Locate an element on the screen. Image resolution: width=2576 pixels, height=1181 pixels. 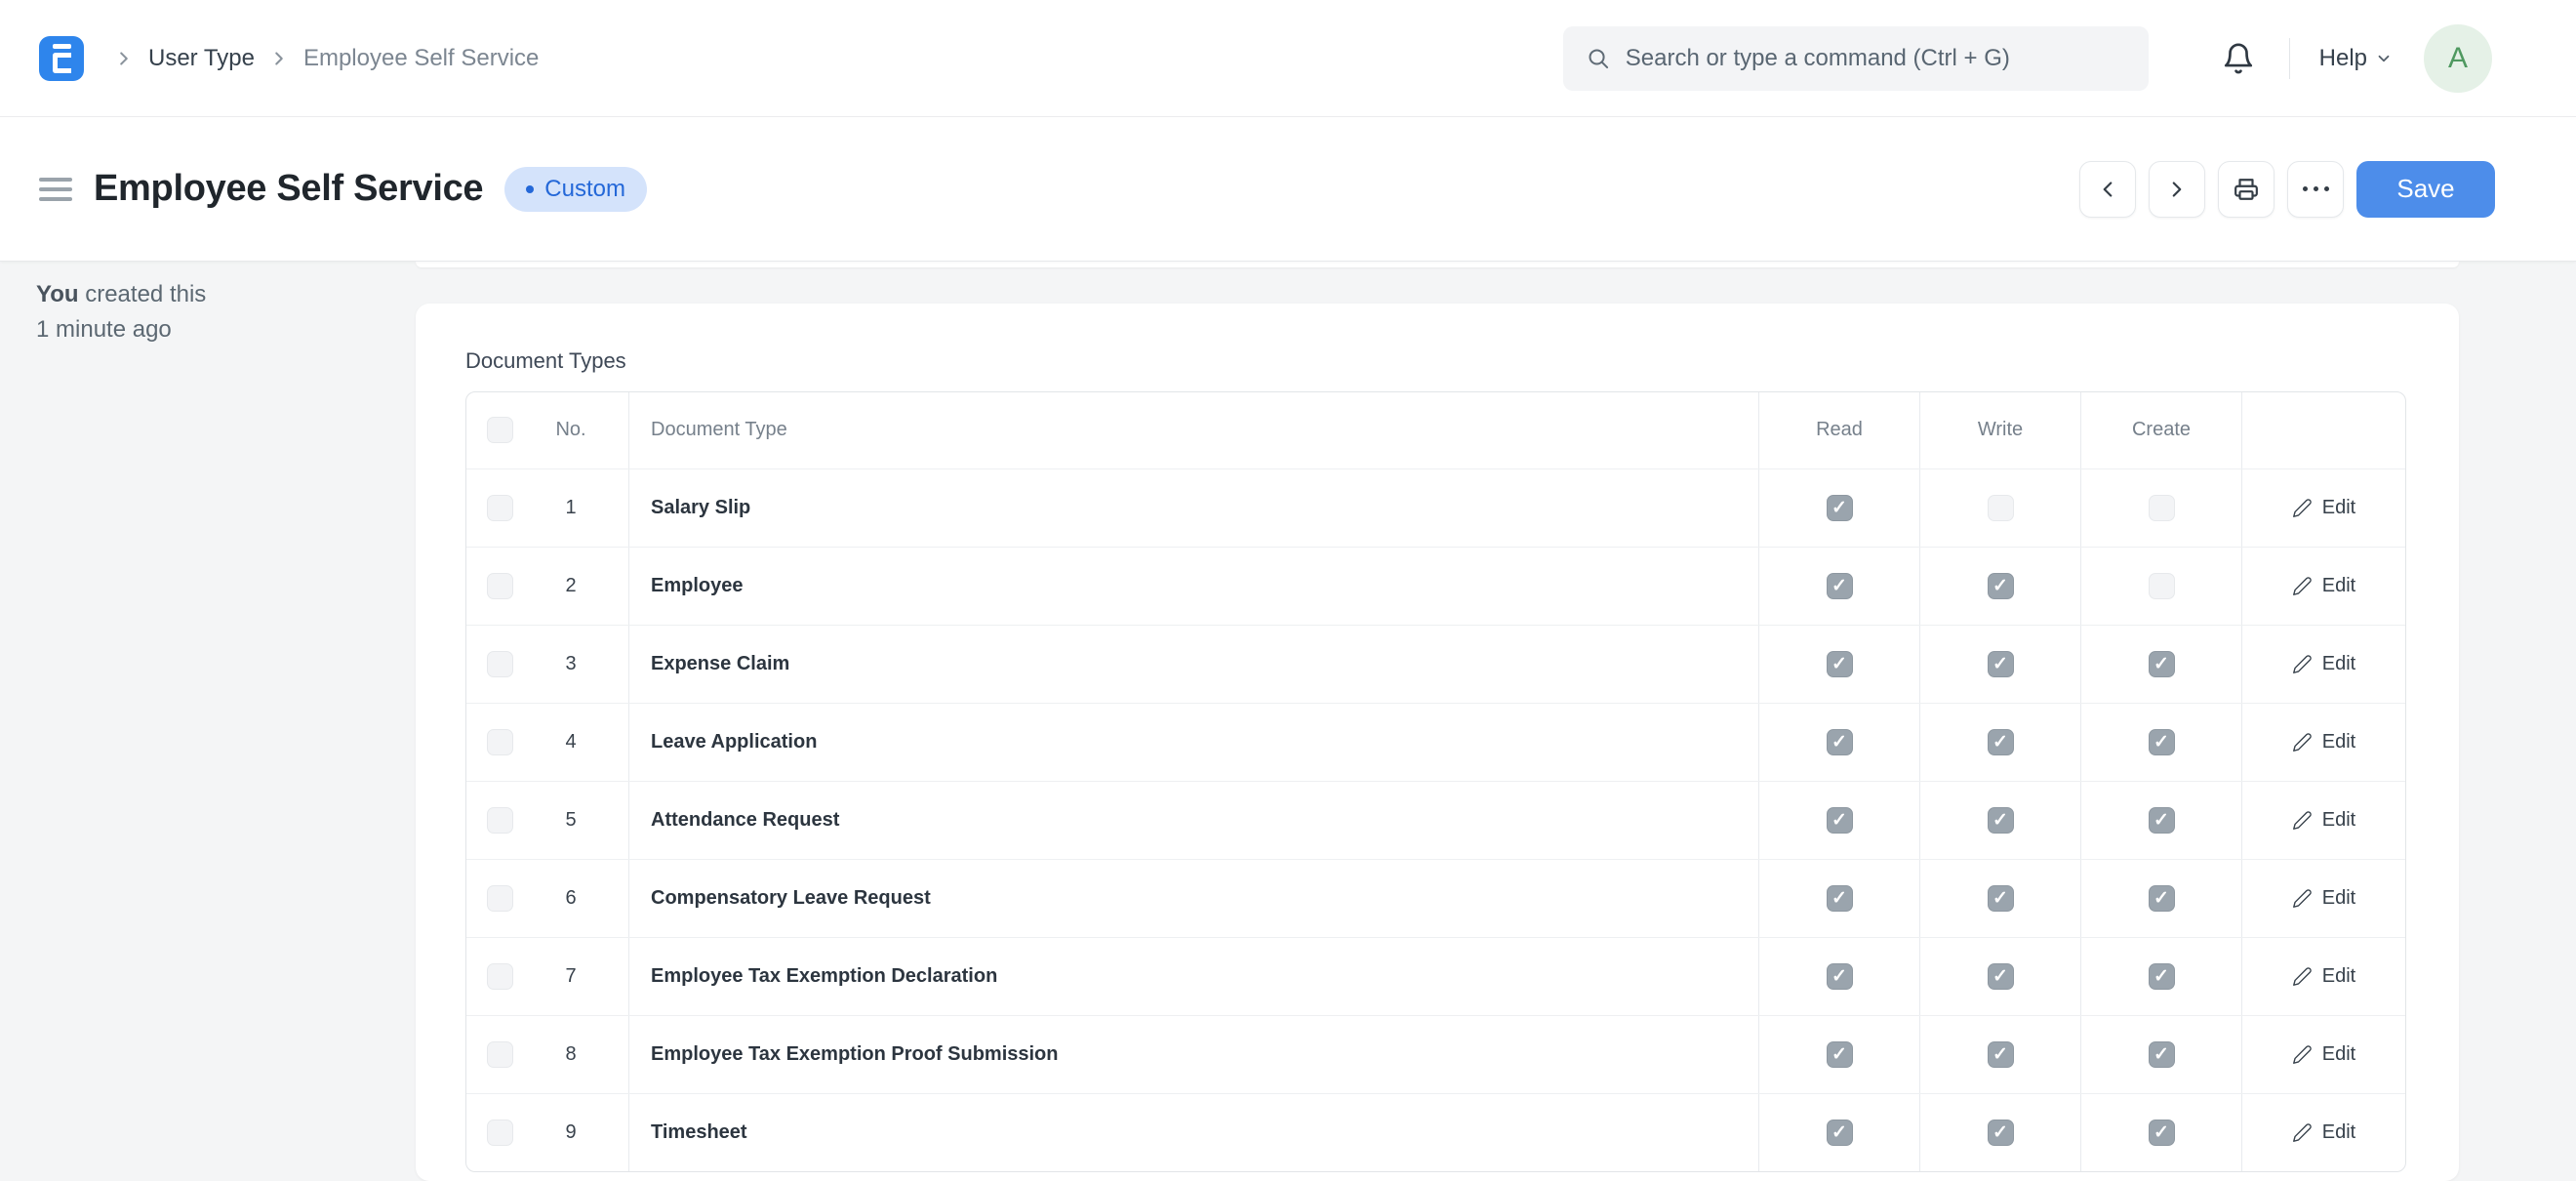
previous-document-button is located at coordinates (2107, 189).